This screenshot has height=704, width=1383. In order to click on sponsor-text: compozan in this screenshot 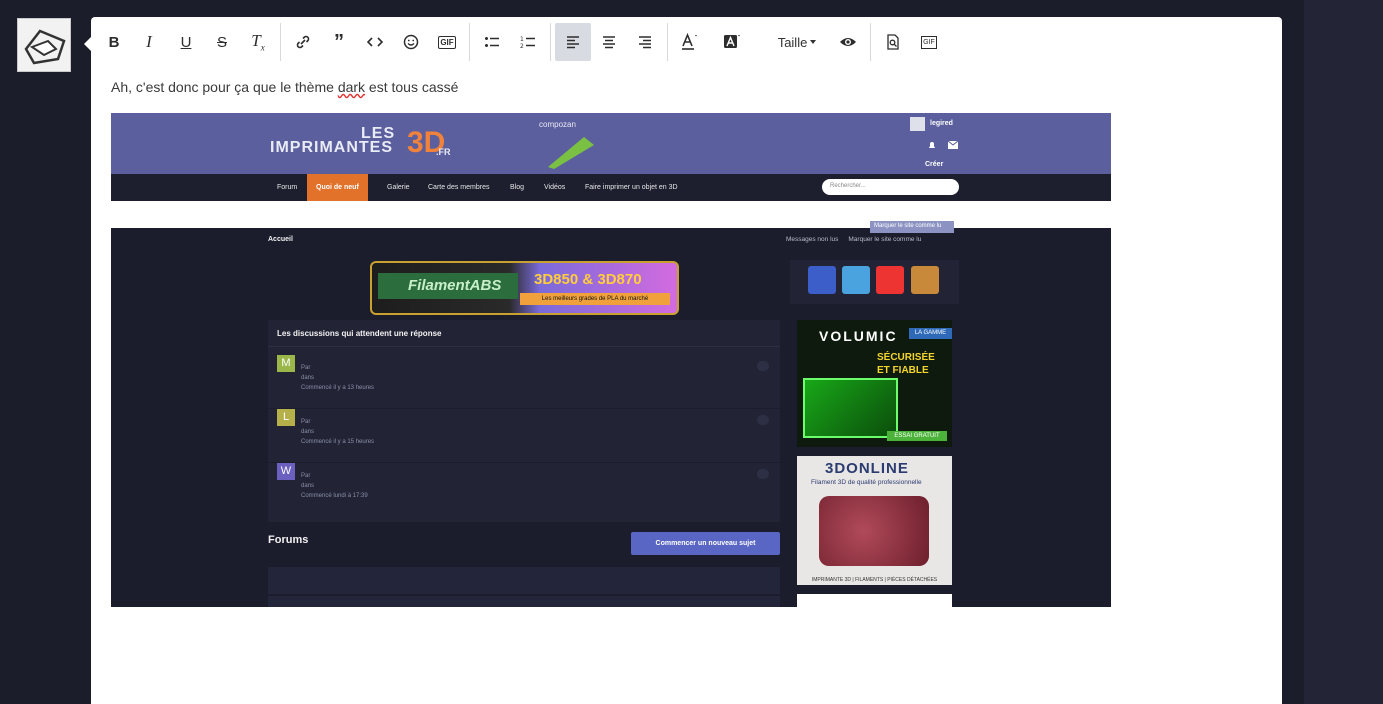, I will do `click(557, 124)`.